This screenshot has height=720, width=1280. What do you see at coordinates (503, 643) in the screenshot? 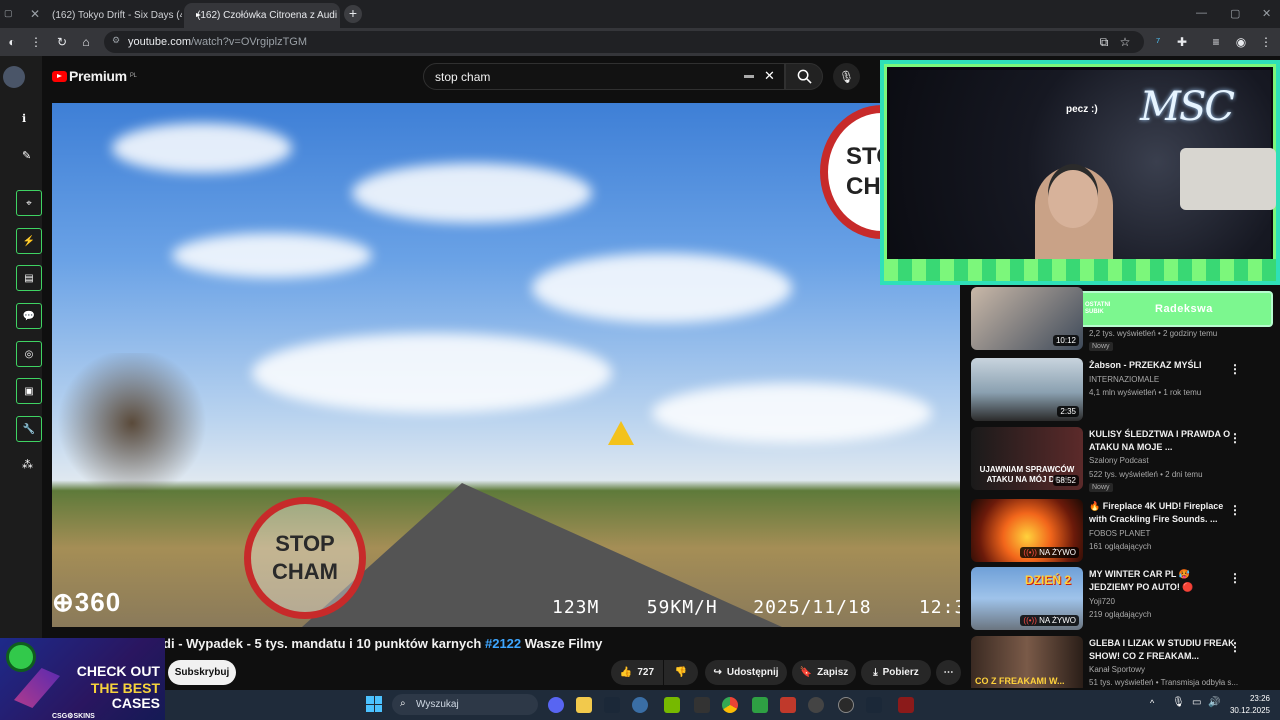
I see `hashtag-link: #2122` at bounding box center [503, 643].